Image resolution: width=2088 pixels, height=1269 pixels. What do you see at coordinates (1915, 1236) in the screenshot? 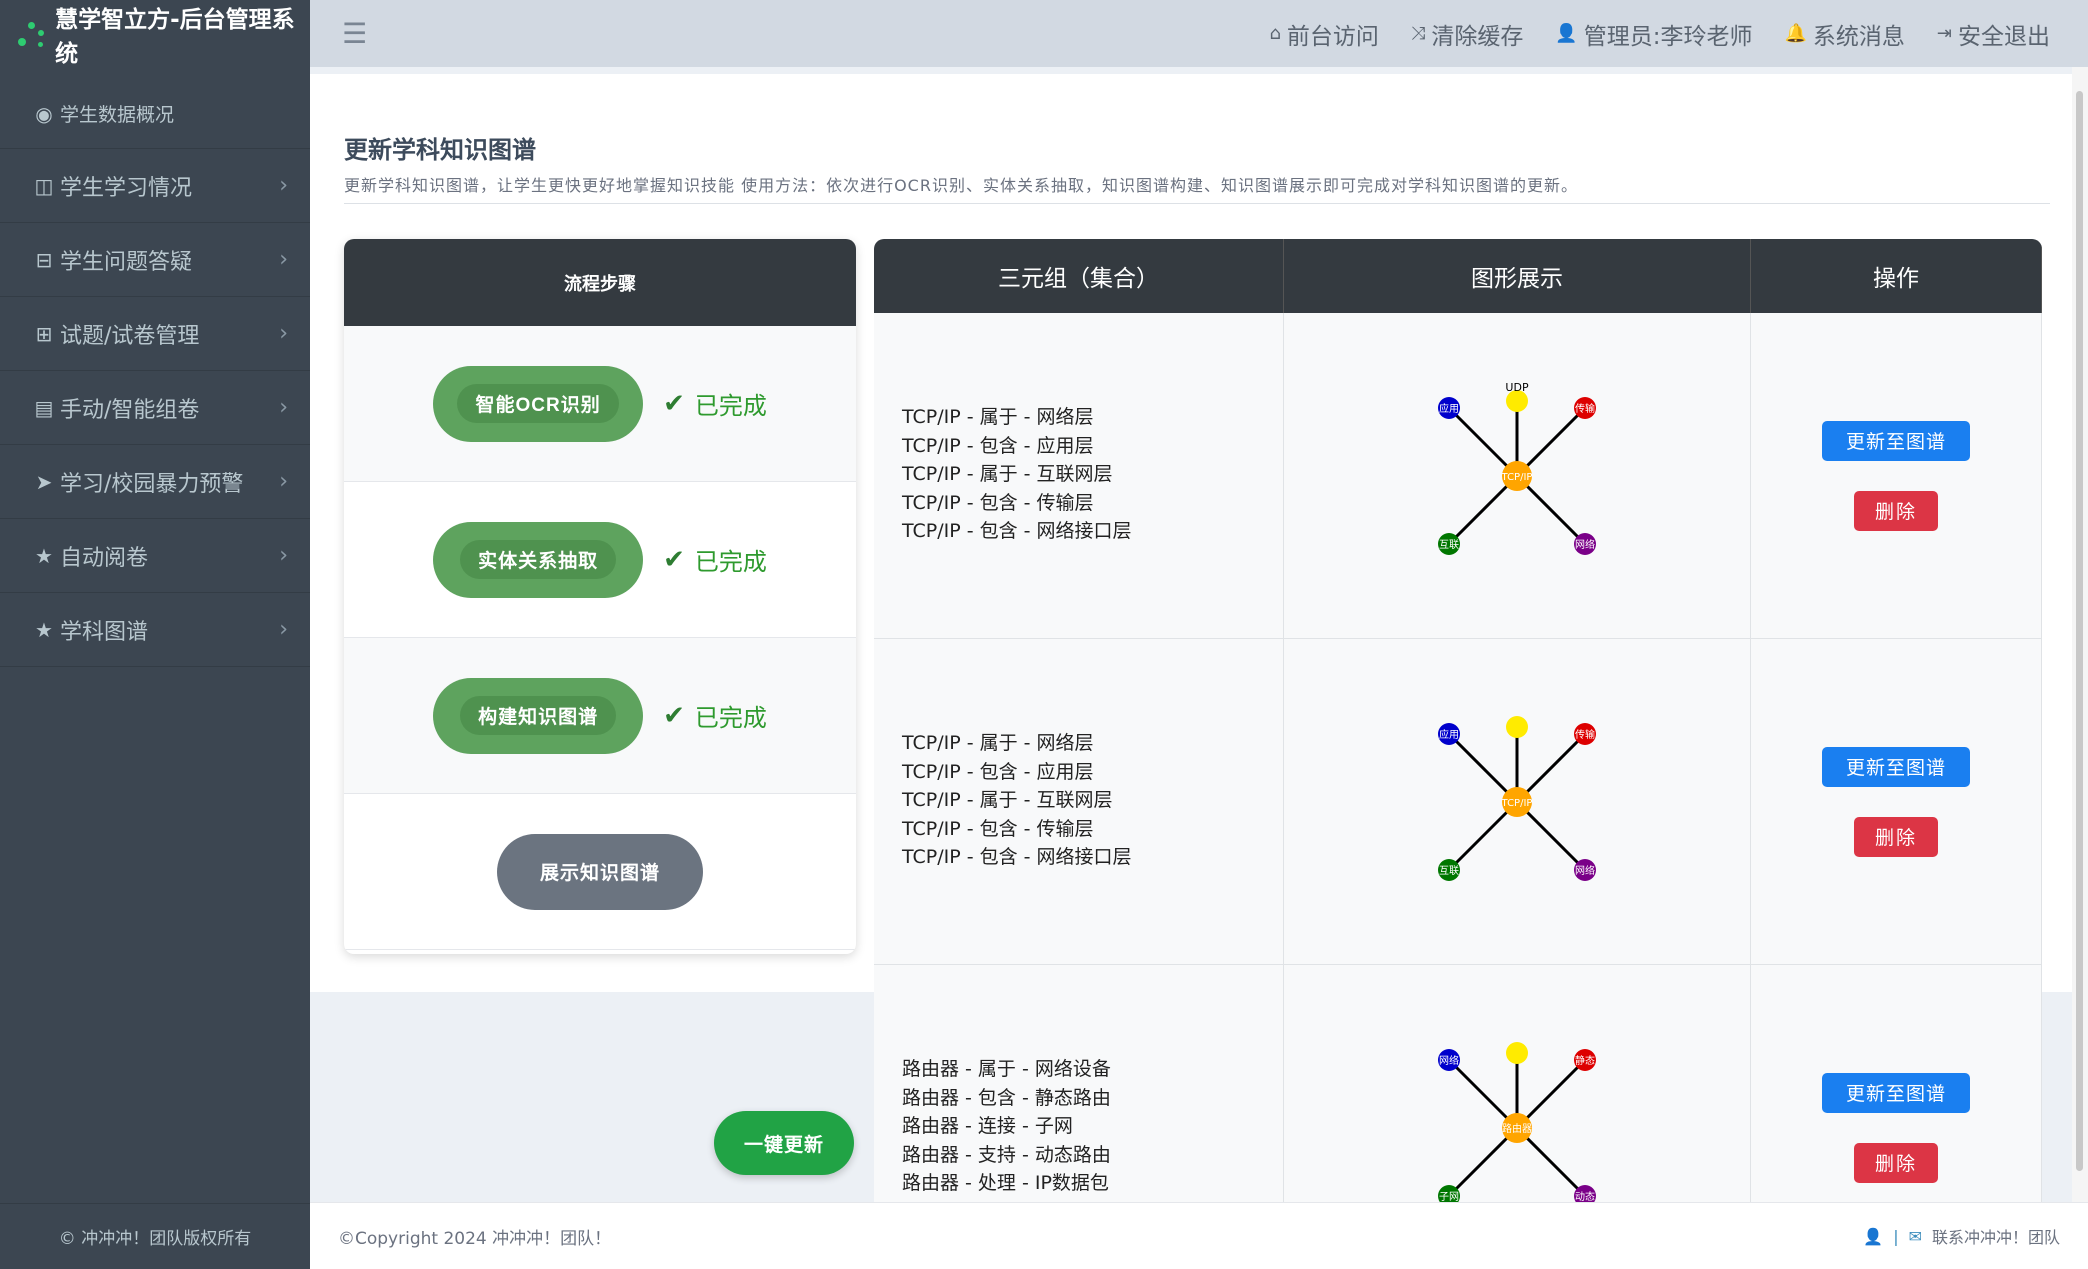
I see `envelope-icon: ✉` at bounding box center [1915, 1236].